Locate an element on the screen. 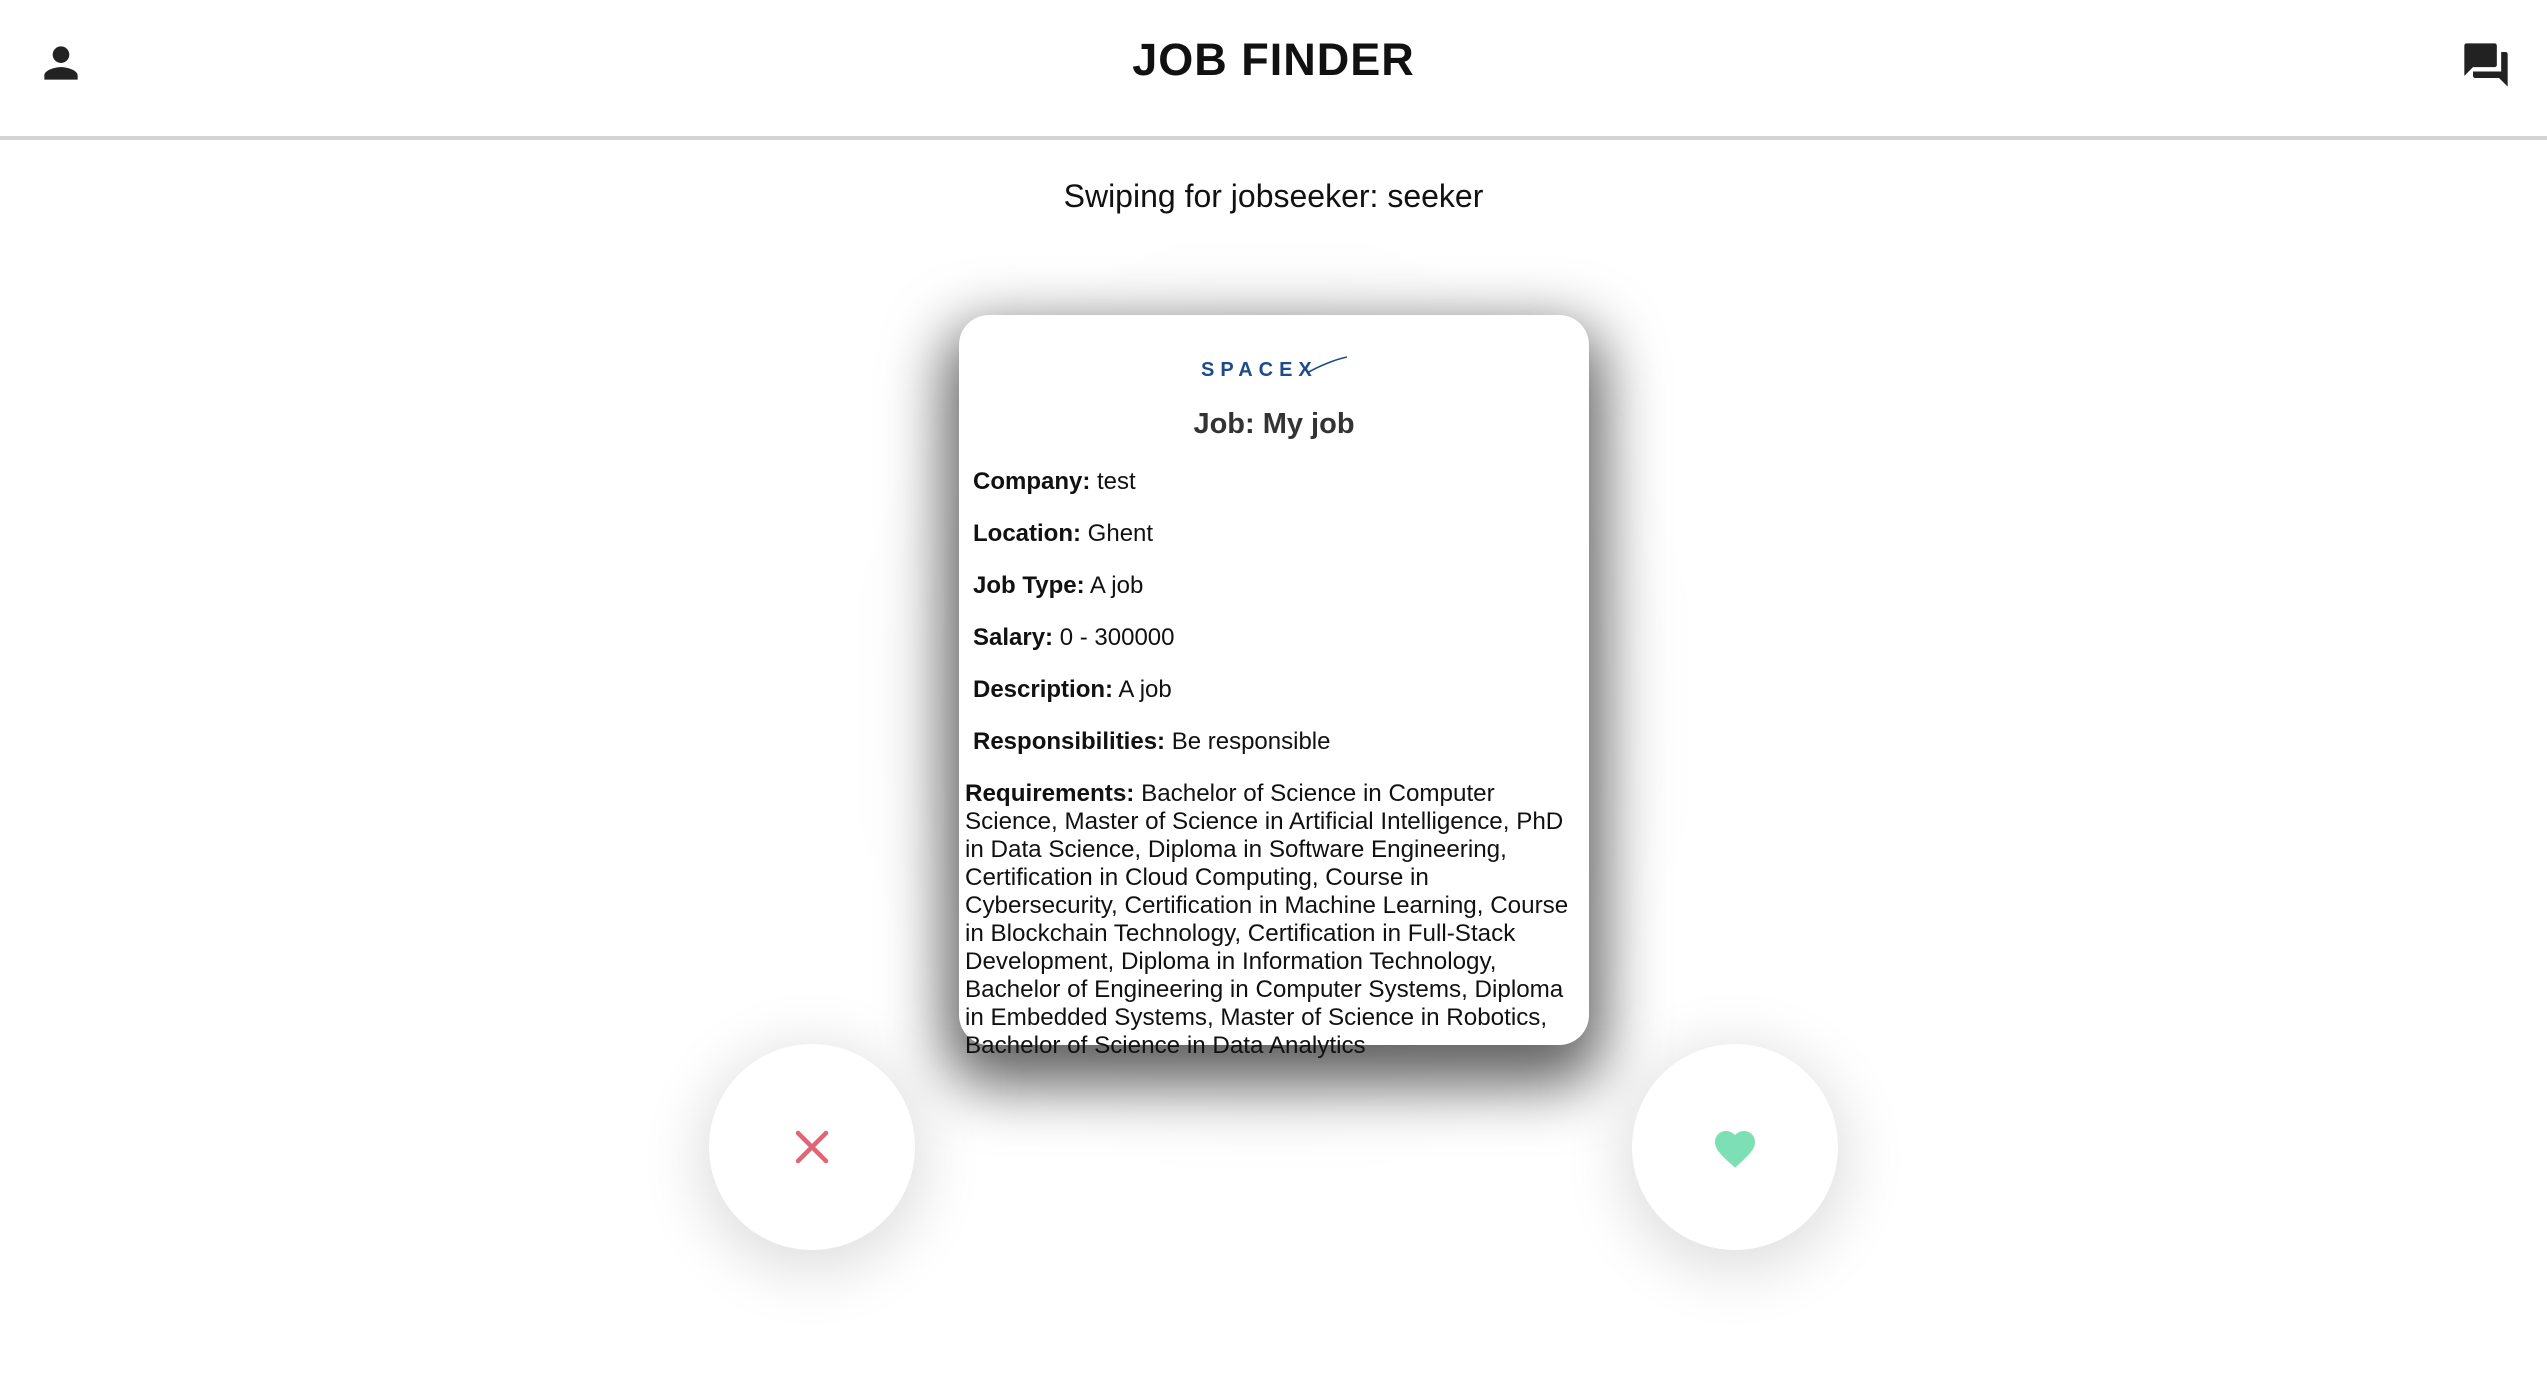 The width and height of the screenshot is (2547, 1374). responsibilities-label: Responsibilities: is located at coordinates (1069, 741).